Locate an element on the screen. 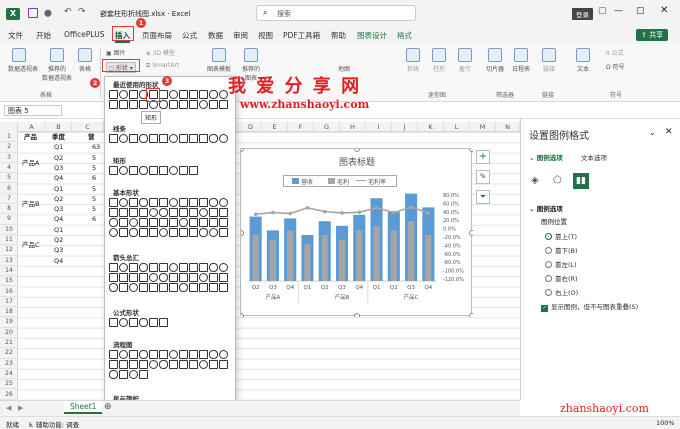  position-left: 靠左(L) is located at coordinates (561, 264).